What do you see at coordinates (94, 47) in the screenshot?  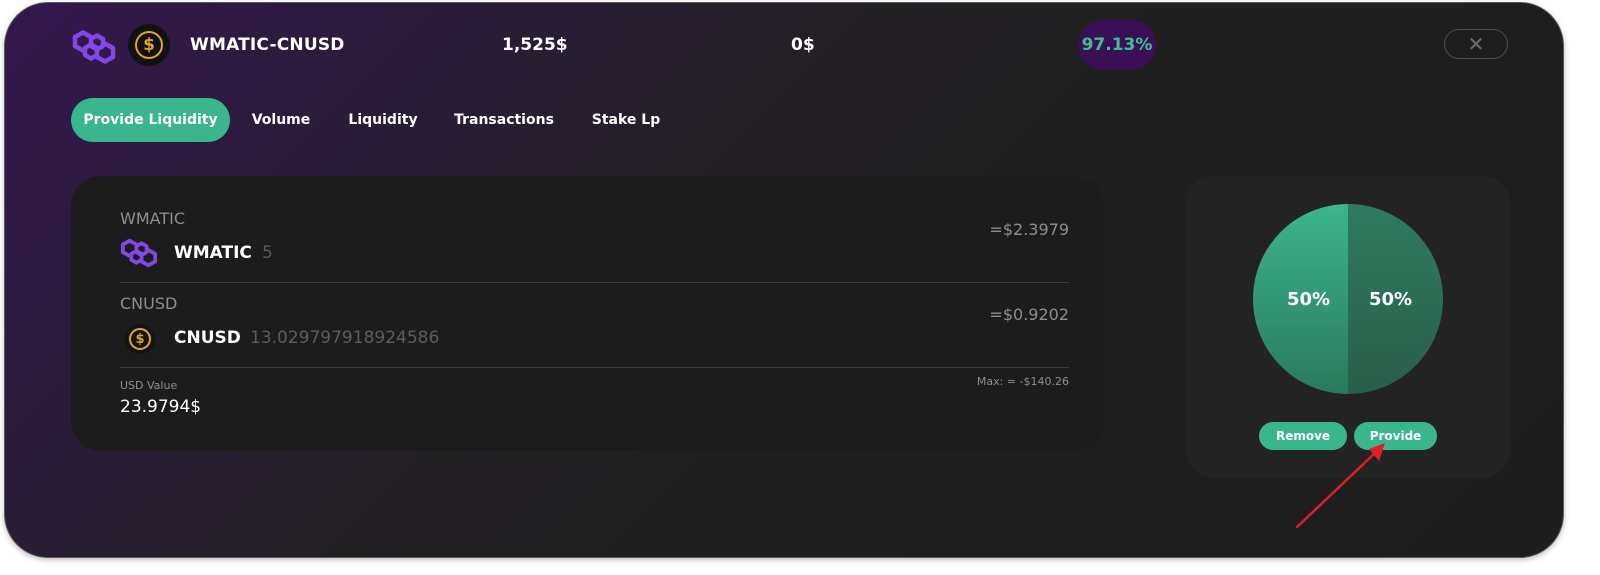 I see `polygon-logo-icon` at bounding box center [94, 47].